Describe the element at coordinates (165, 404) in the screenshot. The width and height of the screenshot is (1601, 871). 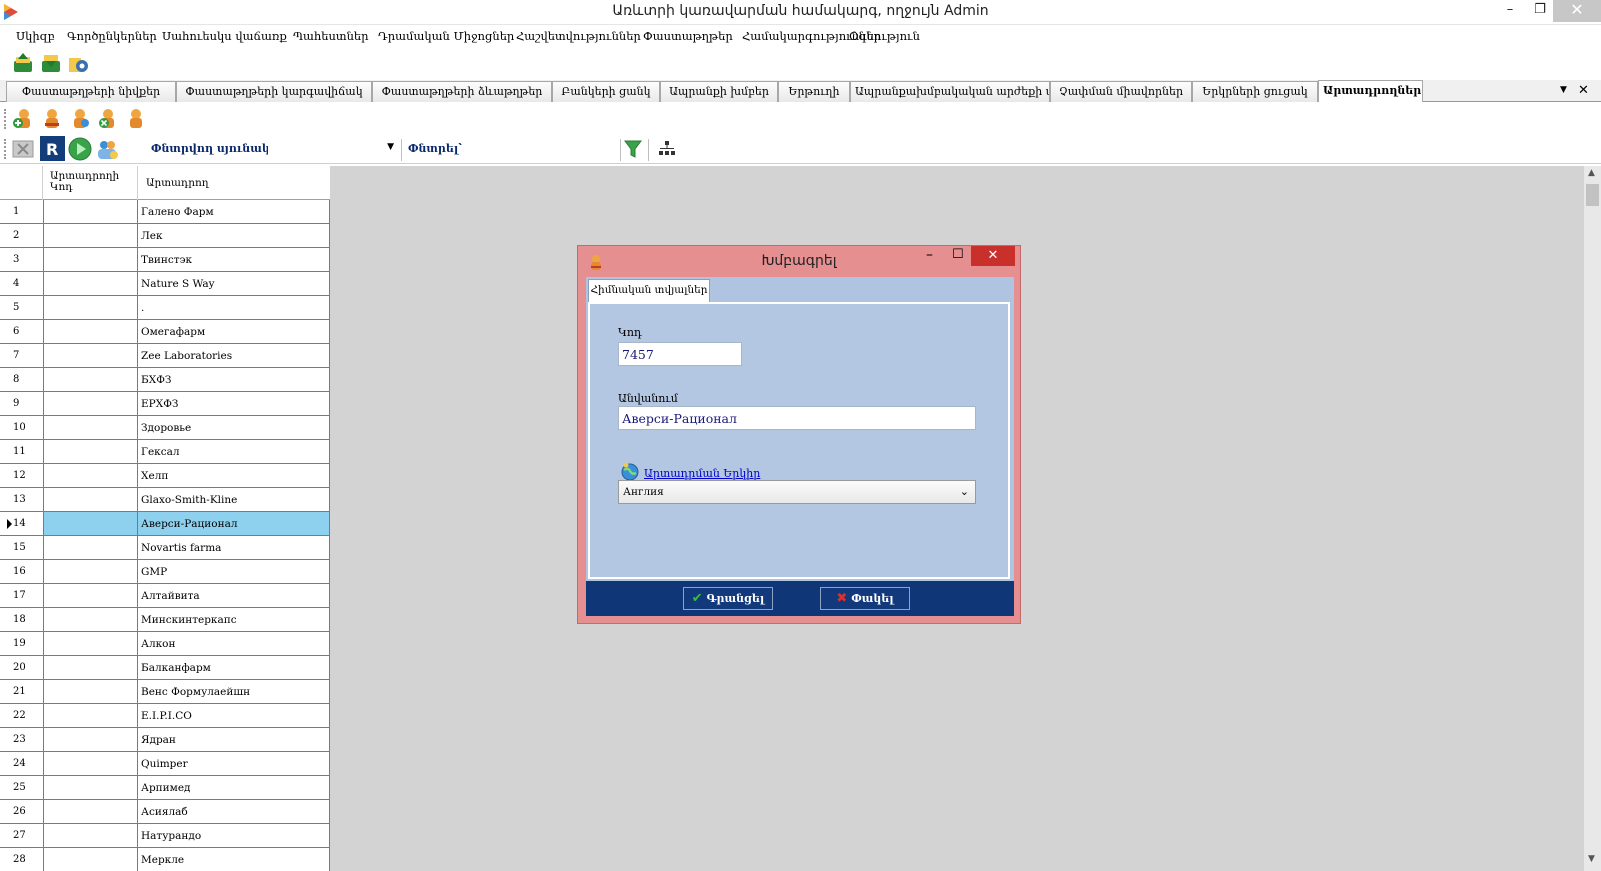
I see `table-row: 9 ЕРХФЗ` at that location.